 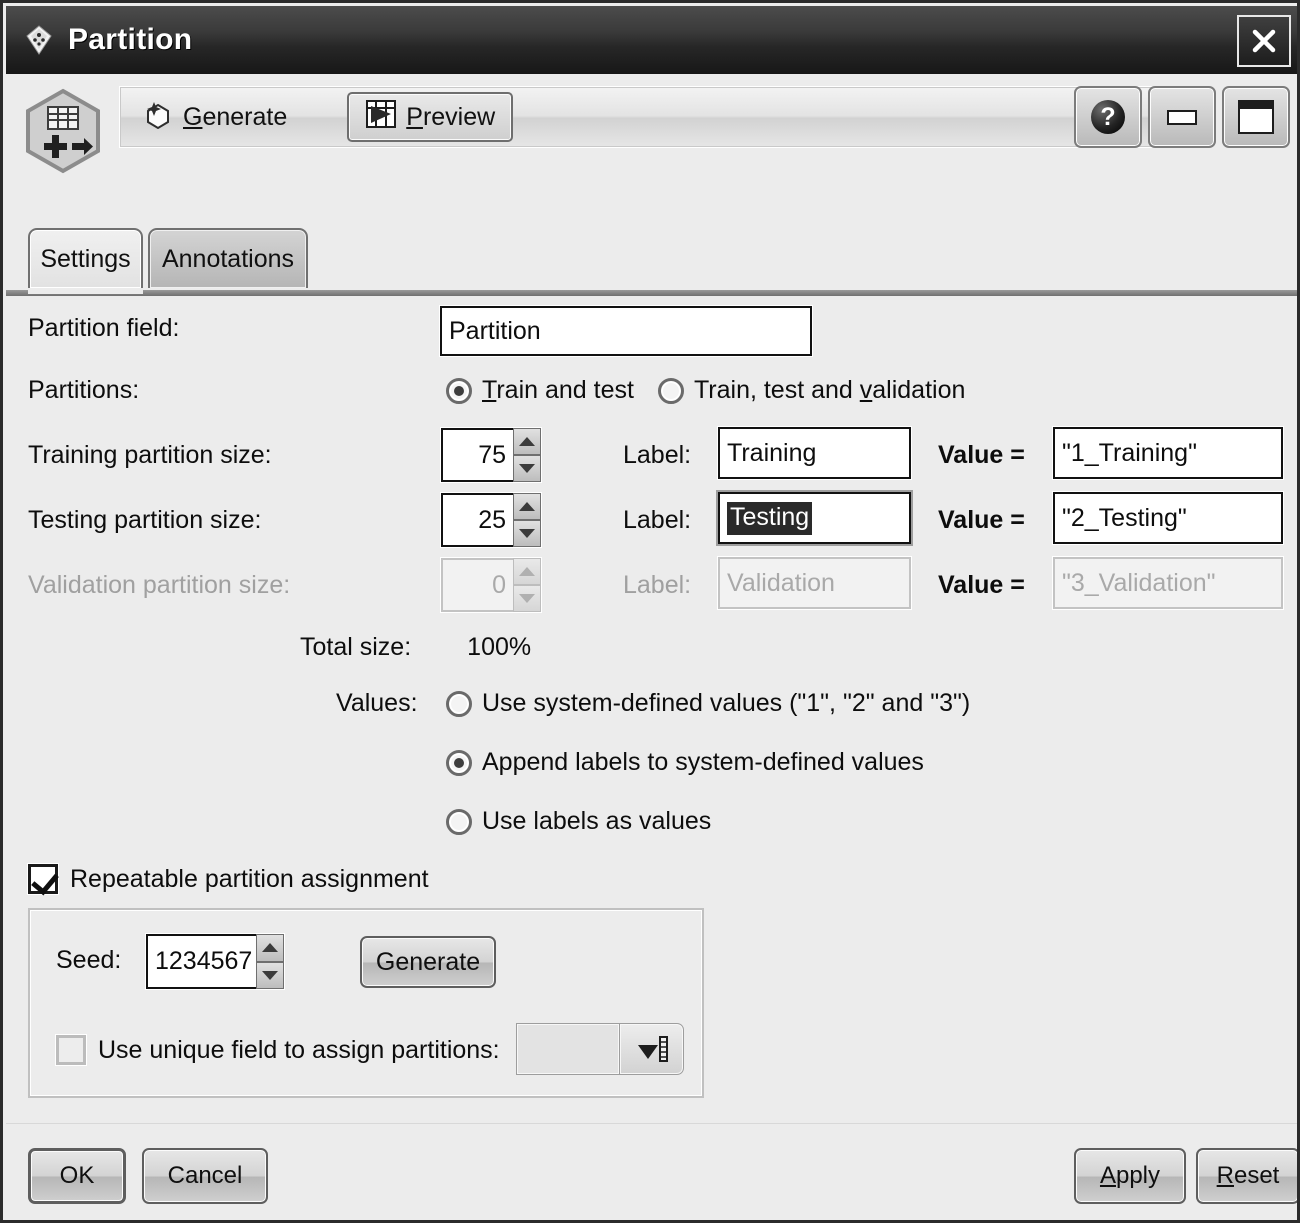 I want to click on testing-value-input: "2_Testing", so click(x=1168, y=518).